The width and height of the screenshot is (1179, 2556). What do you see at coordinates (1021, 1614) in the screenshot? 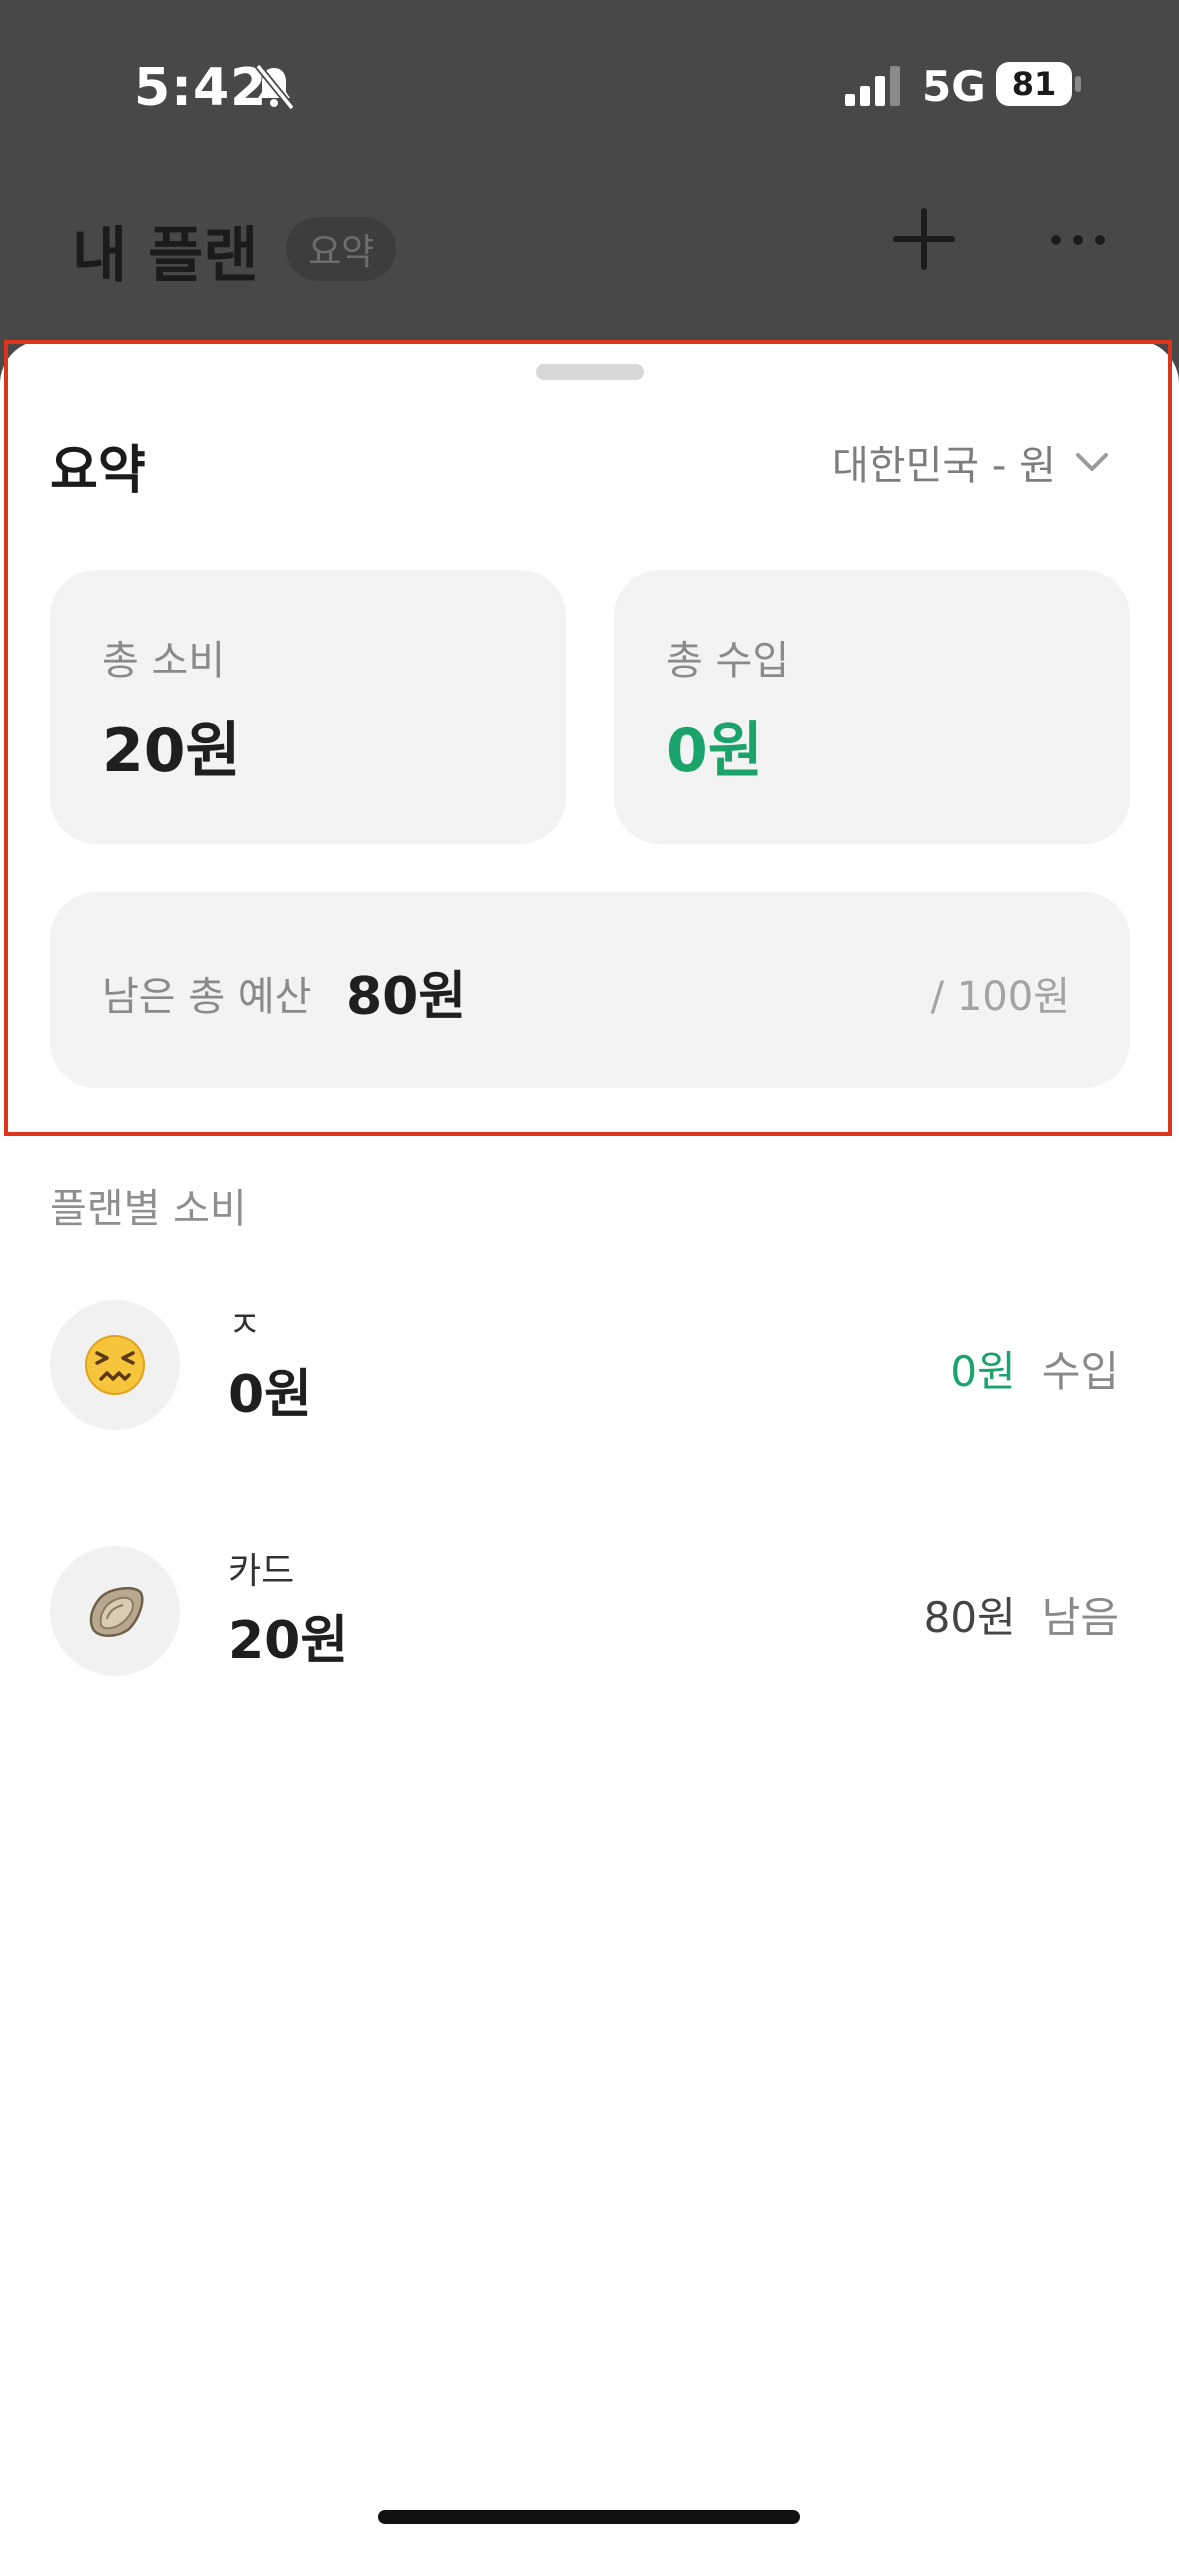
I see `plan-status: 80원 남음` at bounding box center [1021, 1614].